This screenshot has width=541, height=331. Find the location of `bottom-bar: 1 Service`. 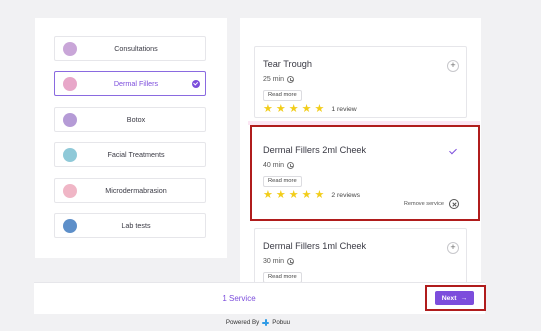

bottom-bar: 1 Service is located at coordinates (259, 298).